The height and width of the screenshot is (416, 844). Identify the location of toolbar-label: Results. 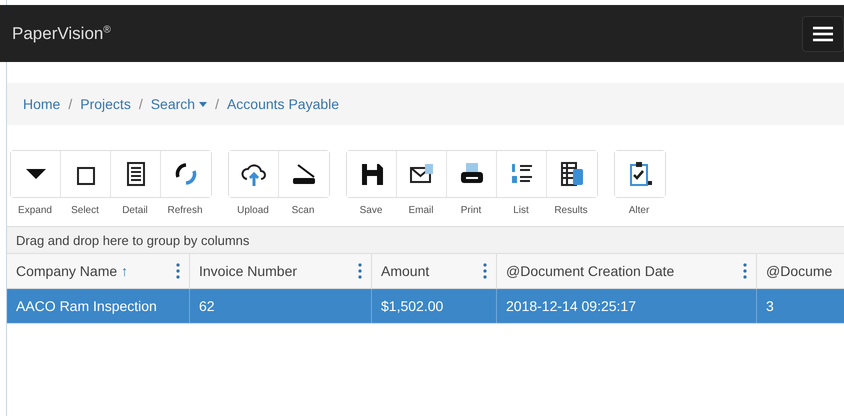
(571, 210).